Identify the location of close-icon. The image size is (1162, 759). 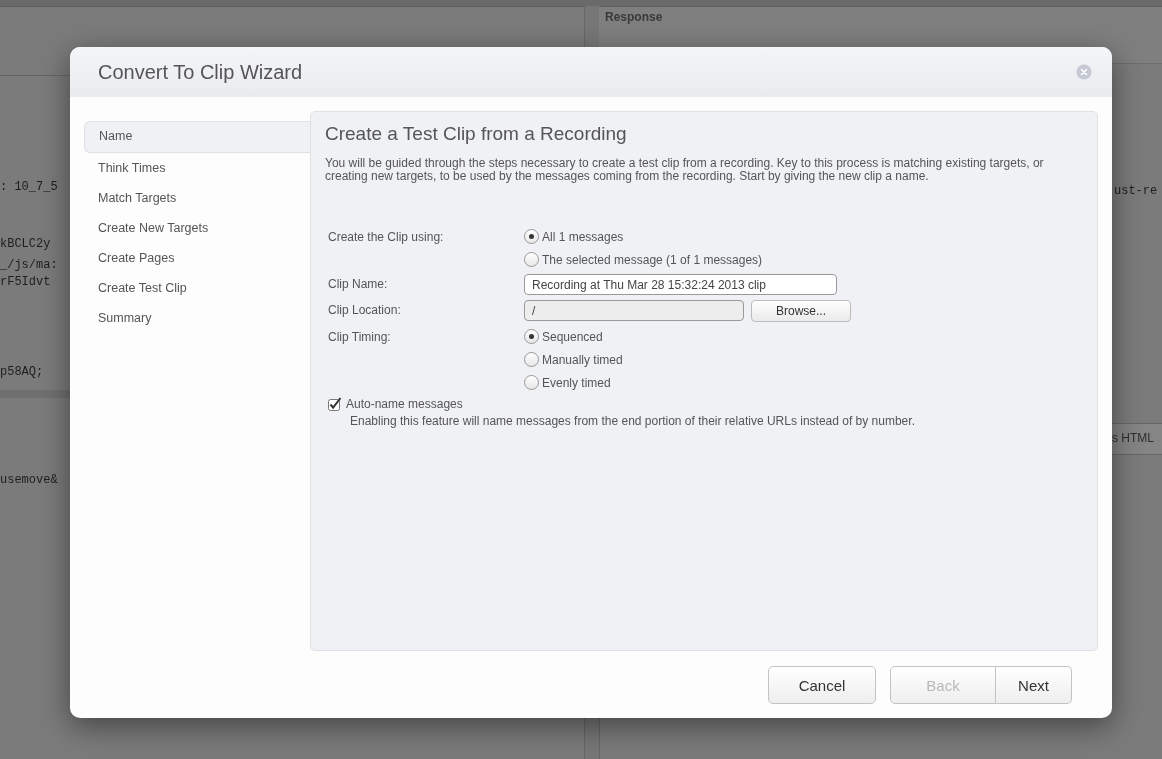
(1084, 72).